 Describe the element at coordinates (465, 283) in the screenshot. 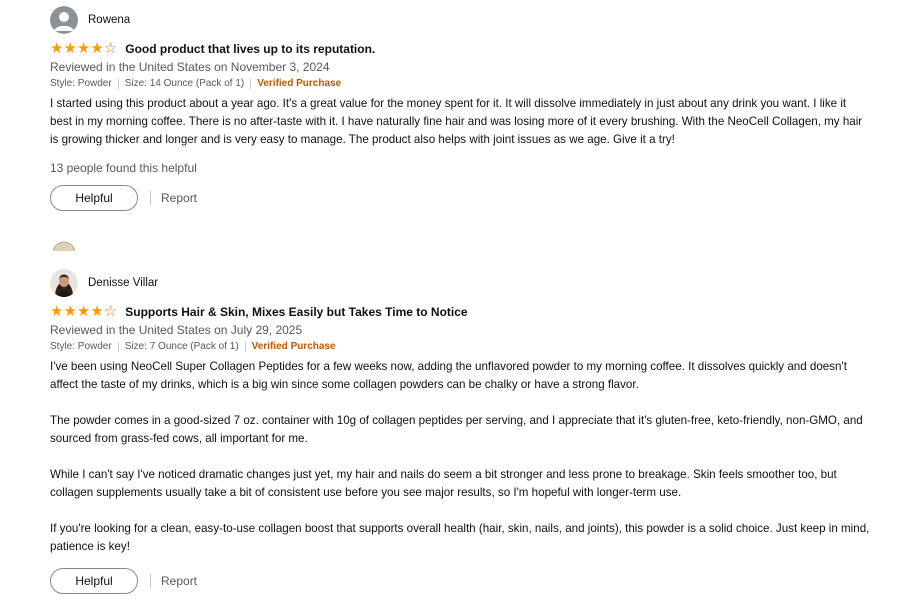

I see `reviewer-profile: Denisse Villar` at that location.